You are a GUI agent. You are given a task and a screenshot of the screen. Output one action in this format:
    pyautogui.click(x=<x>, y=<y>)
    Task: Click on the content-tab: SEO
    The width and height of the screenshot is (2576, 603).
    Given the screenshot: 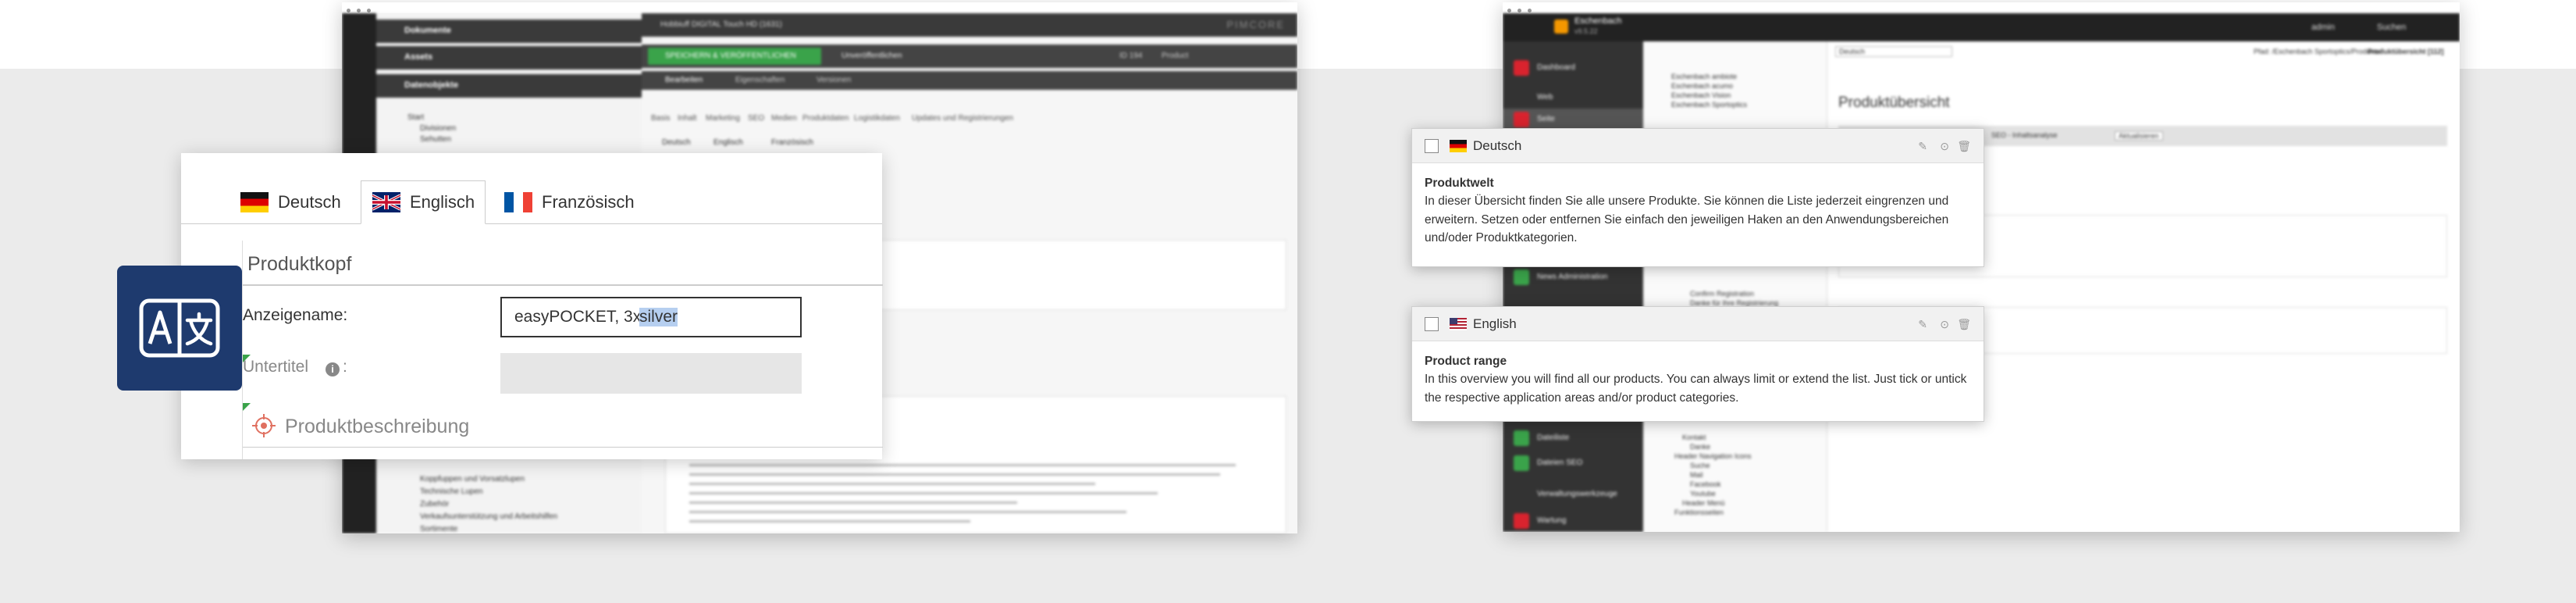 What is the action you would take?
    pyautogui.click(x=756, y=118)
    